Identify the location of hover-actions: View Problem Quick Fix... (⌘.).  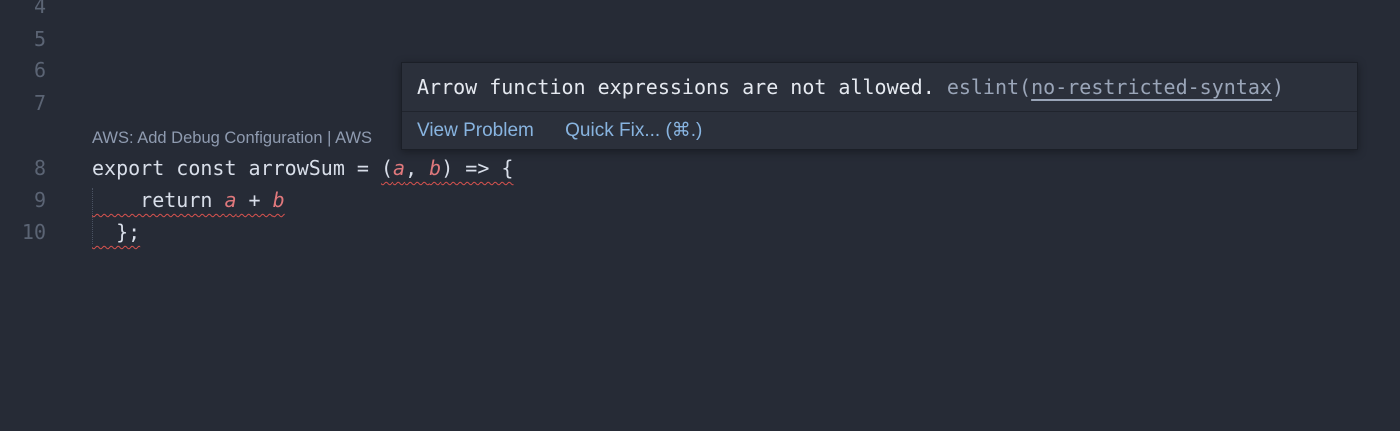
(572, 131).